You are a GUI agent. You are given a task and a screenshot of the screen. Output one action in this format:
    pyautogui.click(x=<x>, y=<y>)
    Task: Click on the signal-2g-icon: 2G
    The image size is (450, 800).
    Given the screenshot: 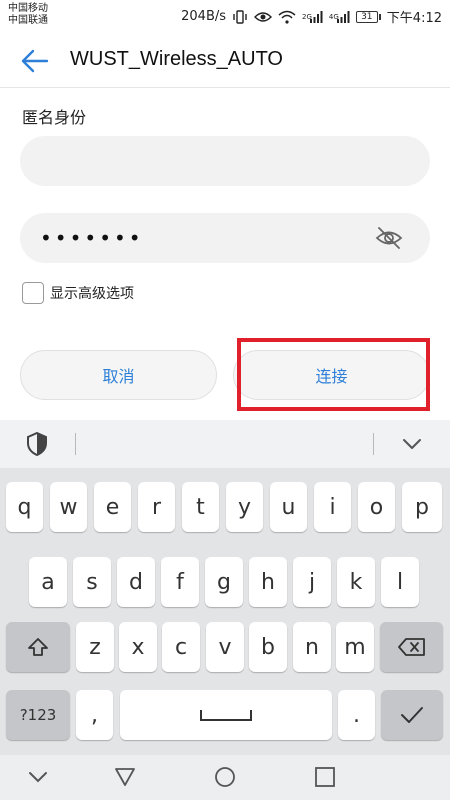 What is the action you would take?
    pyautogui.click(x=312, y=17)
    